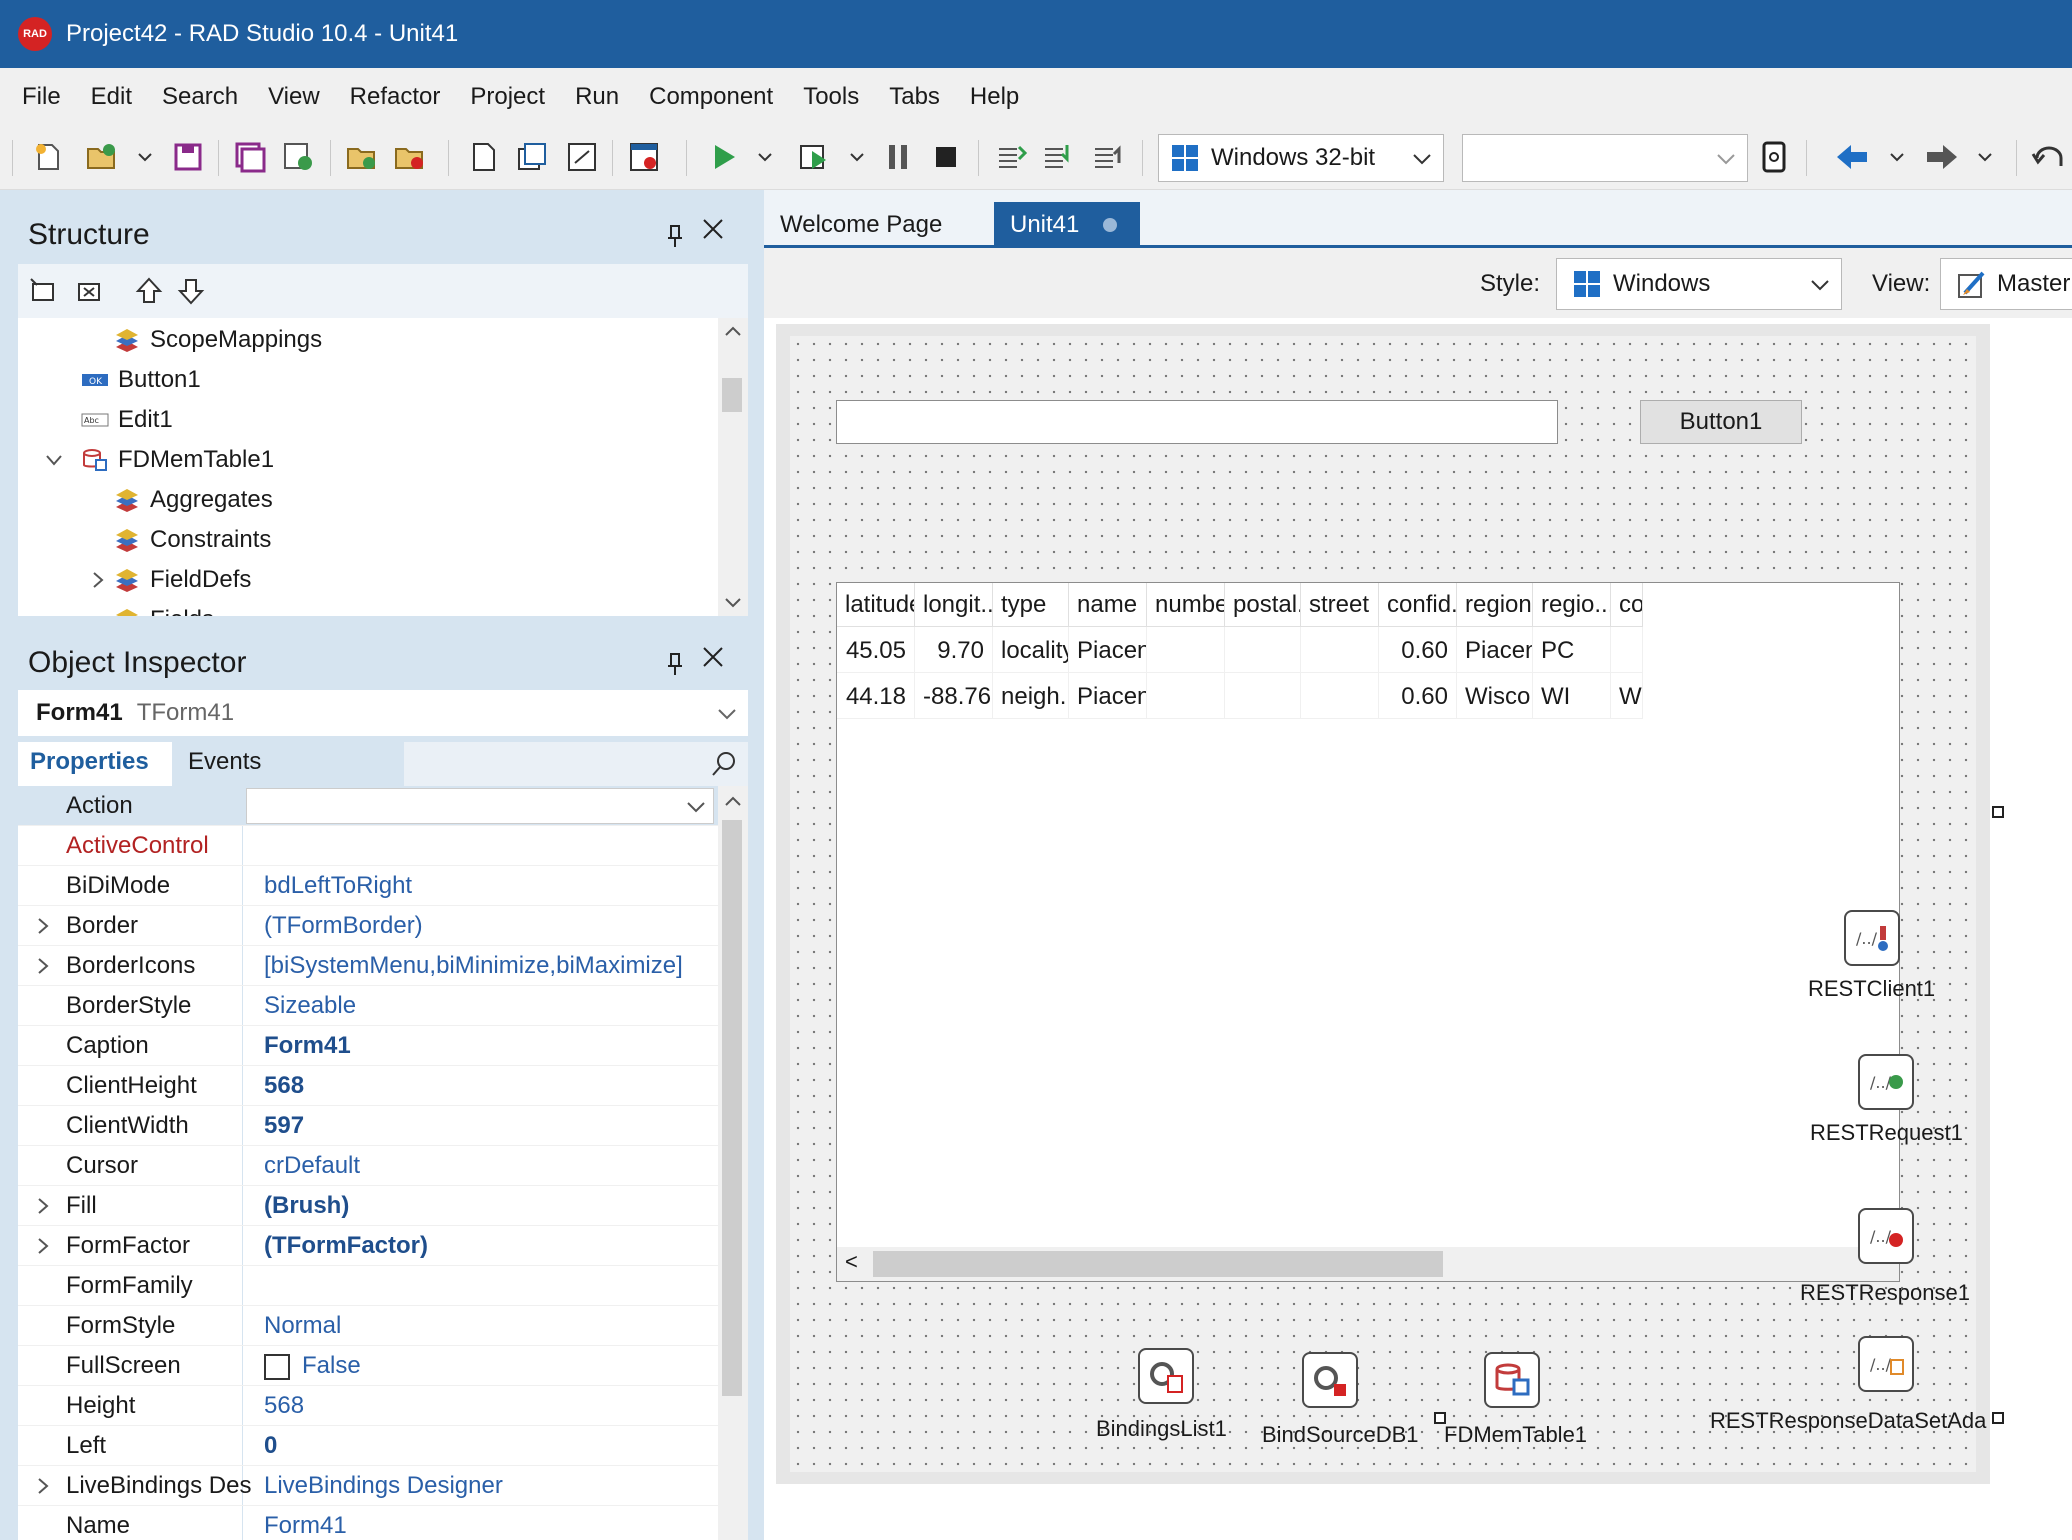 Image resolution: width=2072 pixels, height=1540 pixels. I want to click on move-down-icon, so click(191, 294).